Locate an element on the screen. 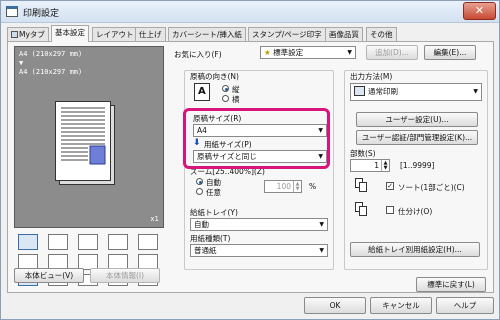 Image resolution: width=500 pixels, height=320 pixels. window-title: 印刷設定 is located at coordinates (41, 14).